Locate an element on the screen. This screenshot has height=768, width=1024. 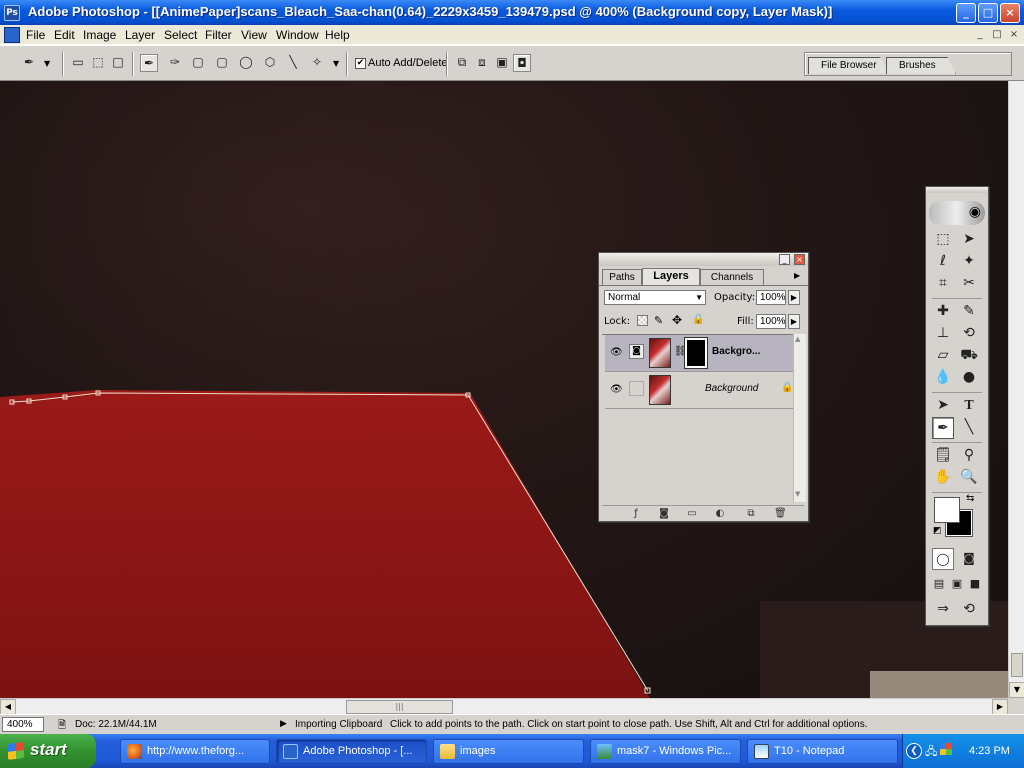
photoshop-app-icon: Ps is located at coordinates (12, 13).